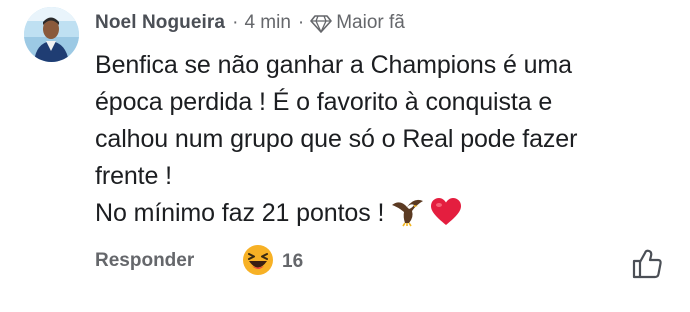  I want to click on author-name: Noel Nogueira, so click(160, 23).